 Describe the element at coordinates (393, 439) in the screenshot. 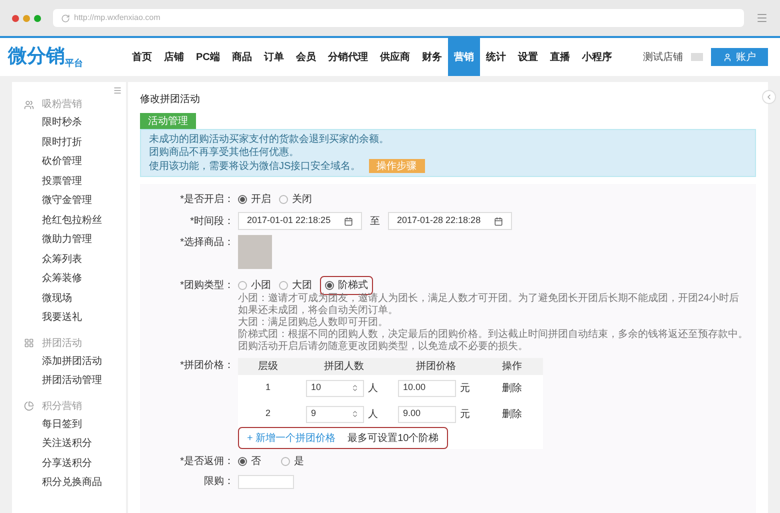

I see `limit-hint: 最多可设置10个阶梯` at that location.